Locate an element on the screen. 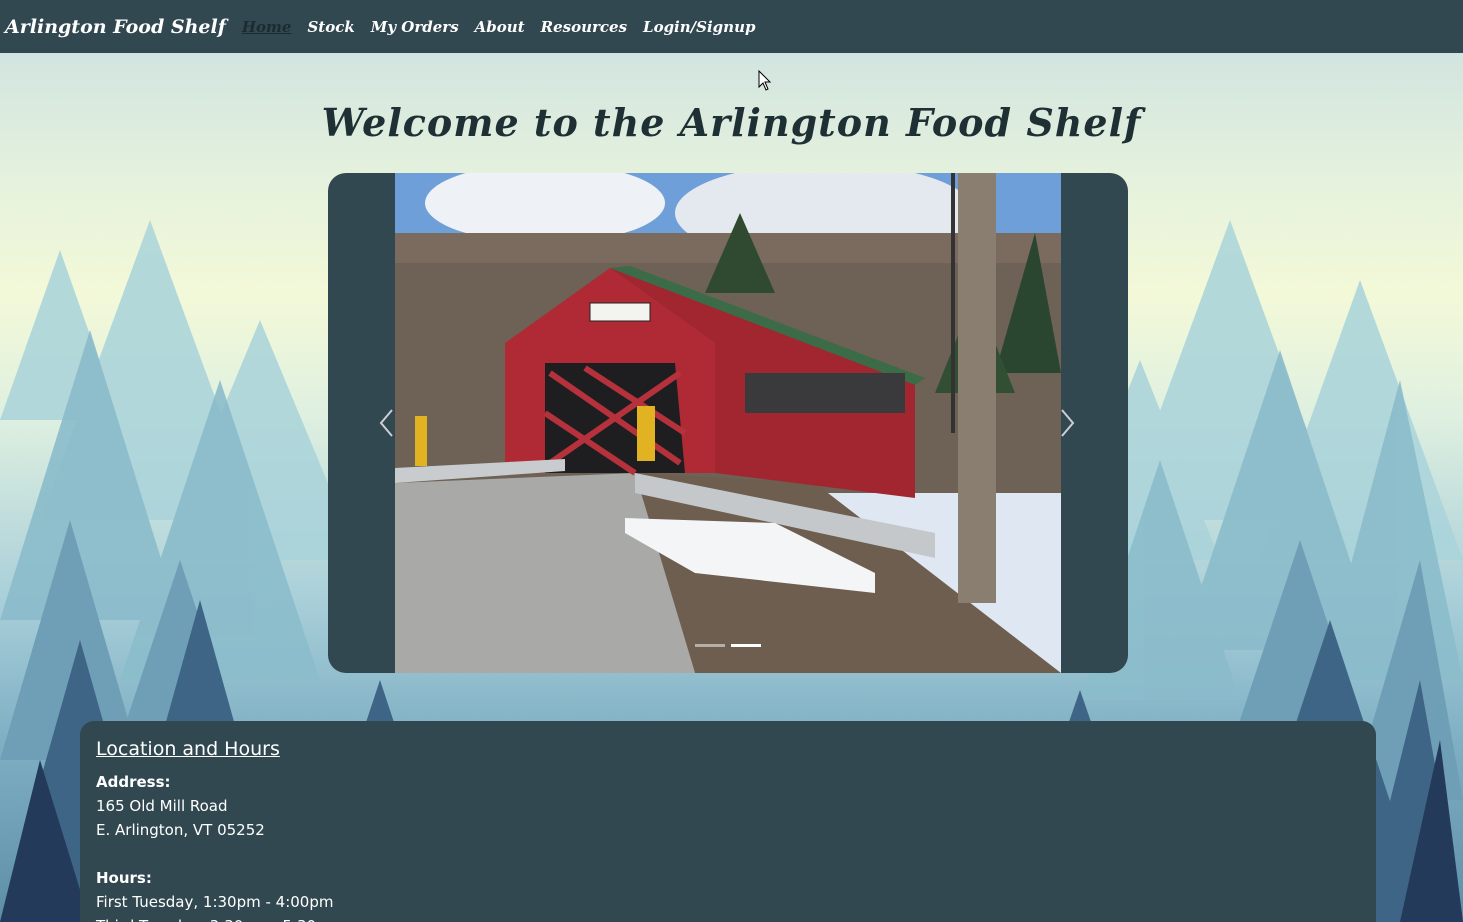 The image size is (1463, 922). hours-line-1: First Tuesday, 1:30pm - 4:00pm is located at coordinates (215, 902).